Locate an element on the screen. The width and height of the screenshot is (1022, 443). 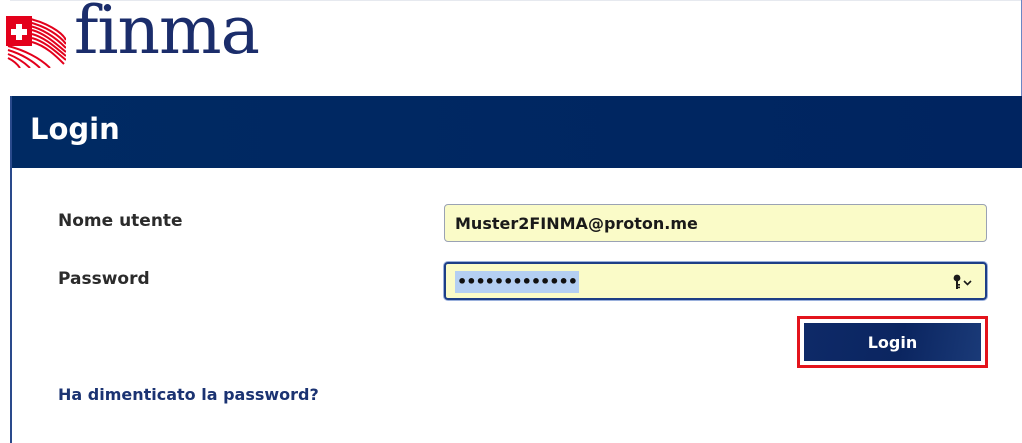
login-button: Login is located at coordinates (892, 342).